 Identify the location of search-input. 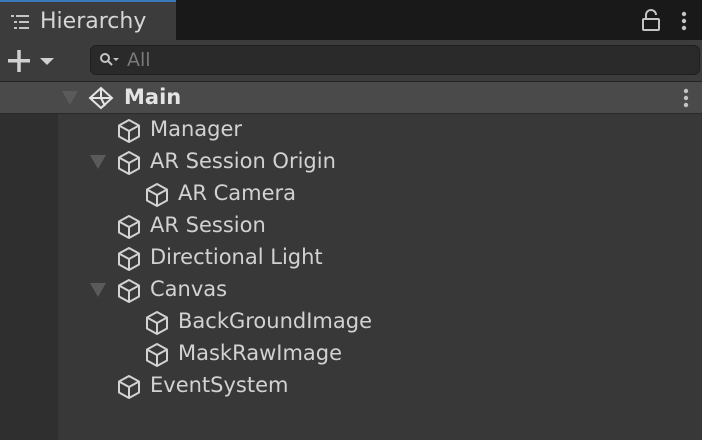
(407, 60).